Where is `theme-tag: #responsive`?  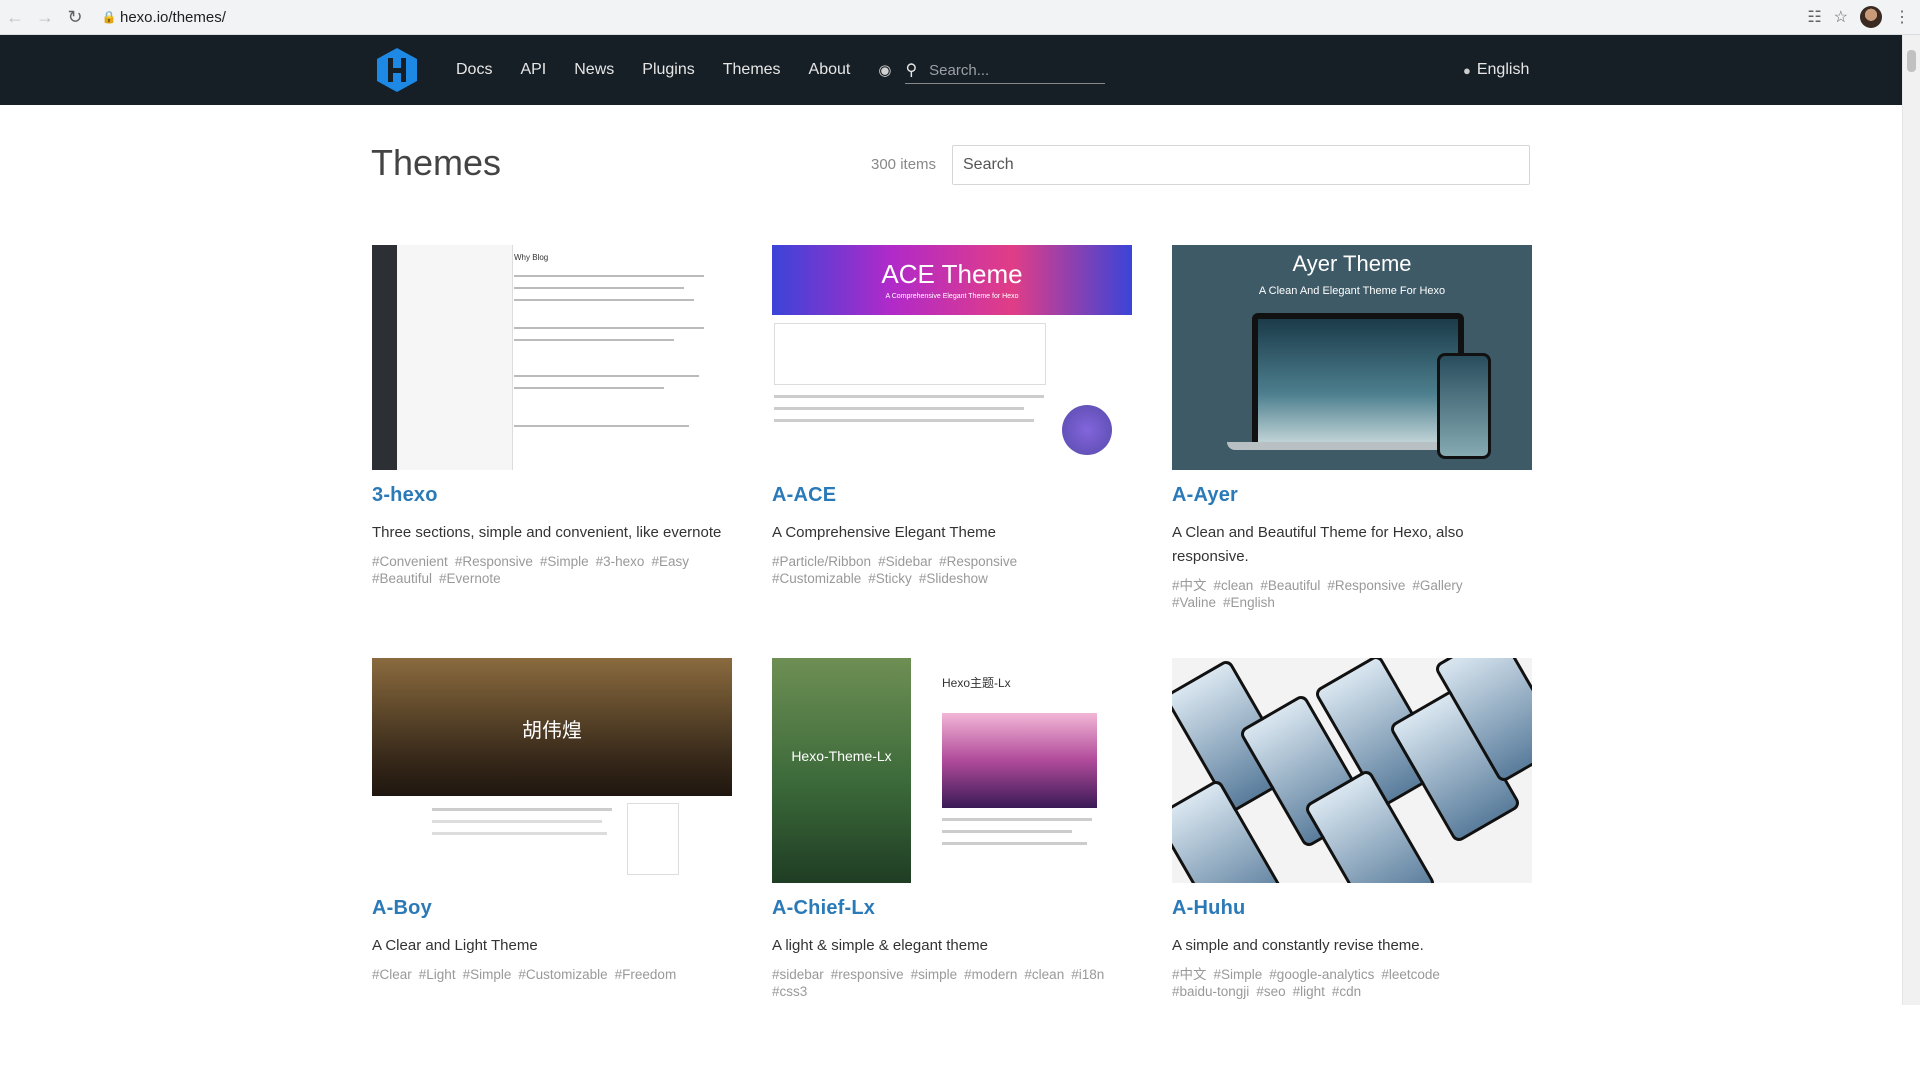 theme-tag: #responsive is located at coordinates (867, 974).